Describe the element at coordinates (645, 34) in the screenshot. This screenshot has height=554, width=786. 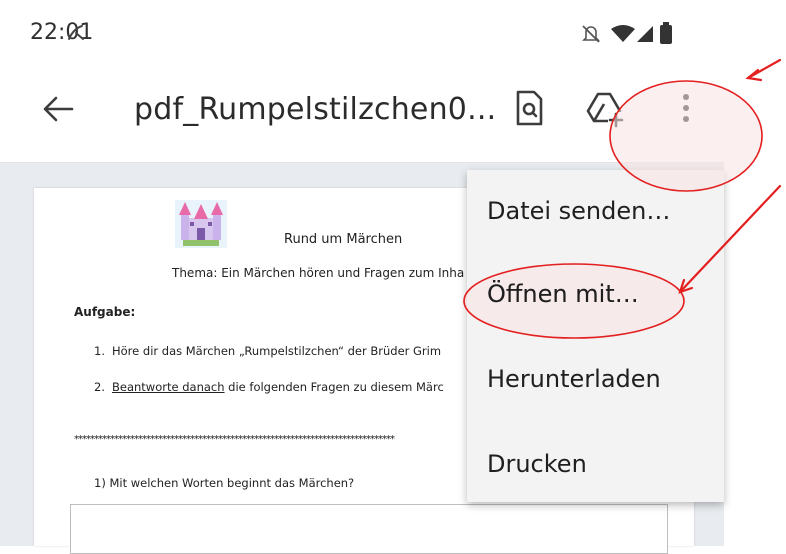
I see `signal-icon` at that location.